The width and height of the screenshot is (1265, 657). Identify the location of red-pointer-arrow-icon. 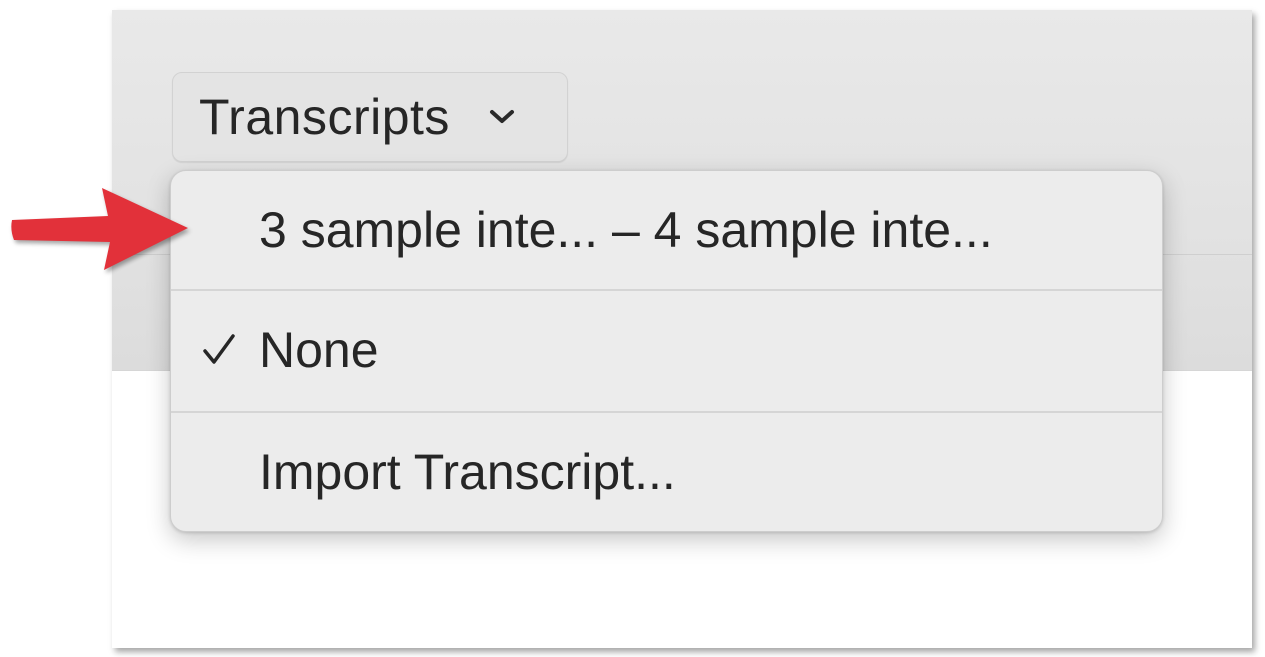
(101, 230).